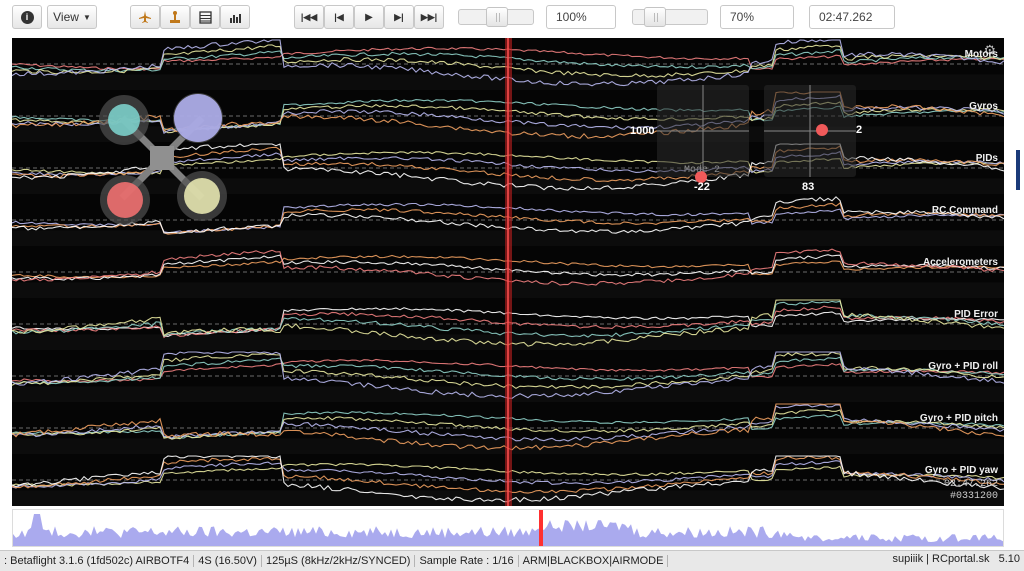  Describe the element at coordinates (960, 262) in the screenshot. I see `graph-label-accelerometers: Accelerometers` at that location.